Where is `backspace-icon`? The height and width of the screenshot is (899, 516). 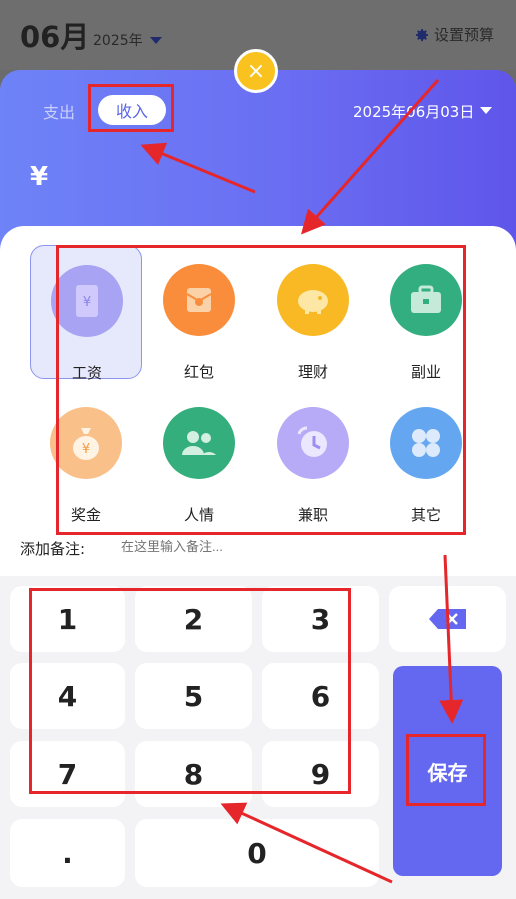
backspace-icon is located at coordinates (447, 619).